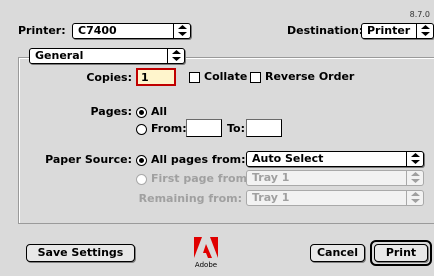 The width and height of the screenshot is (434, 276). Describe the element at coordinates (419, 14) in the screenshot. I see `version-label: 8.7.0` at that location.